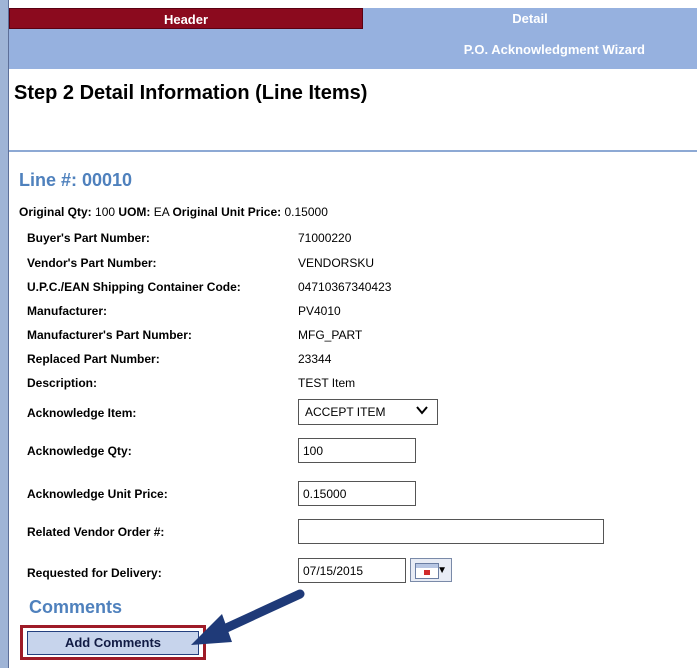 The height and width of the screenshot is (668, 697). What do you see at coordinates (248, 617) in the screenshot?
I see `arrow-pointer-icon` at bounding box center [248, 617].